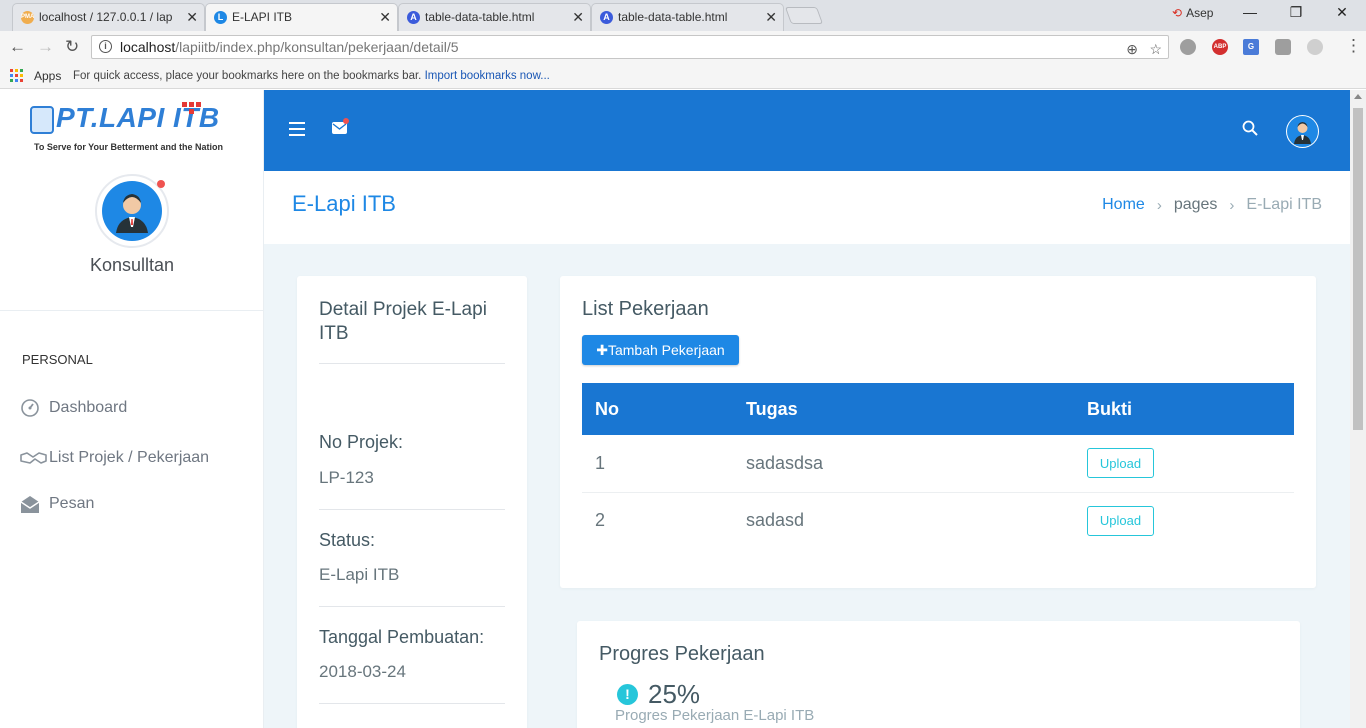  I want to click on logo-accent-icon, so click(195, 108).